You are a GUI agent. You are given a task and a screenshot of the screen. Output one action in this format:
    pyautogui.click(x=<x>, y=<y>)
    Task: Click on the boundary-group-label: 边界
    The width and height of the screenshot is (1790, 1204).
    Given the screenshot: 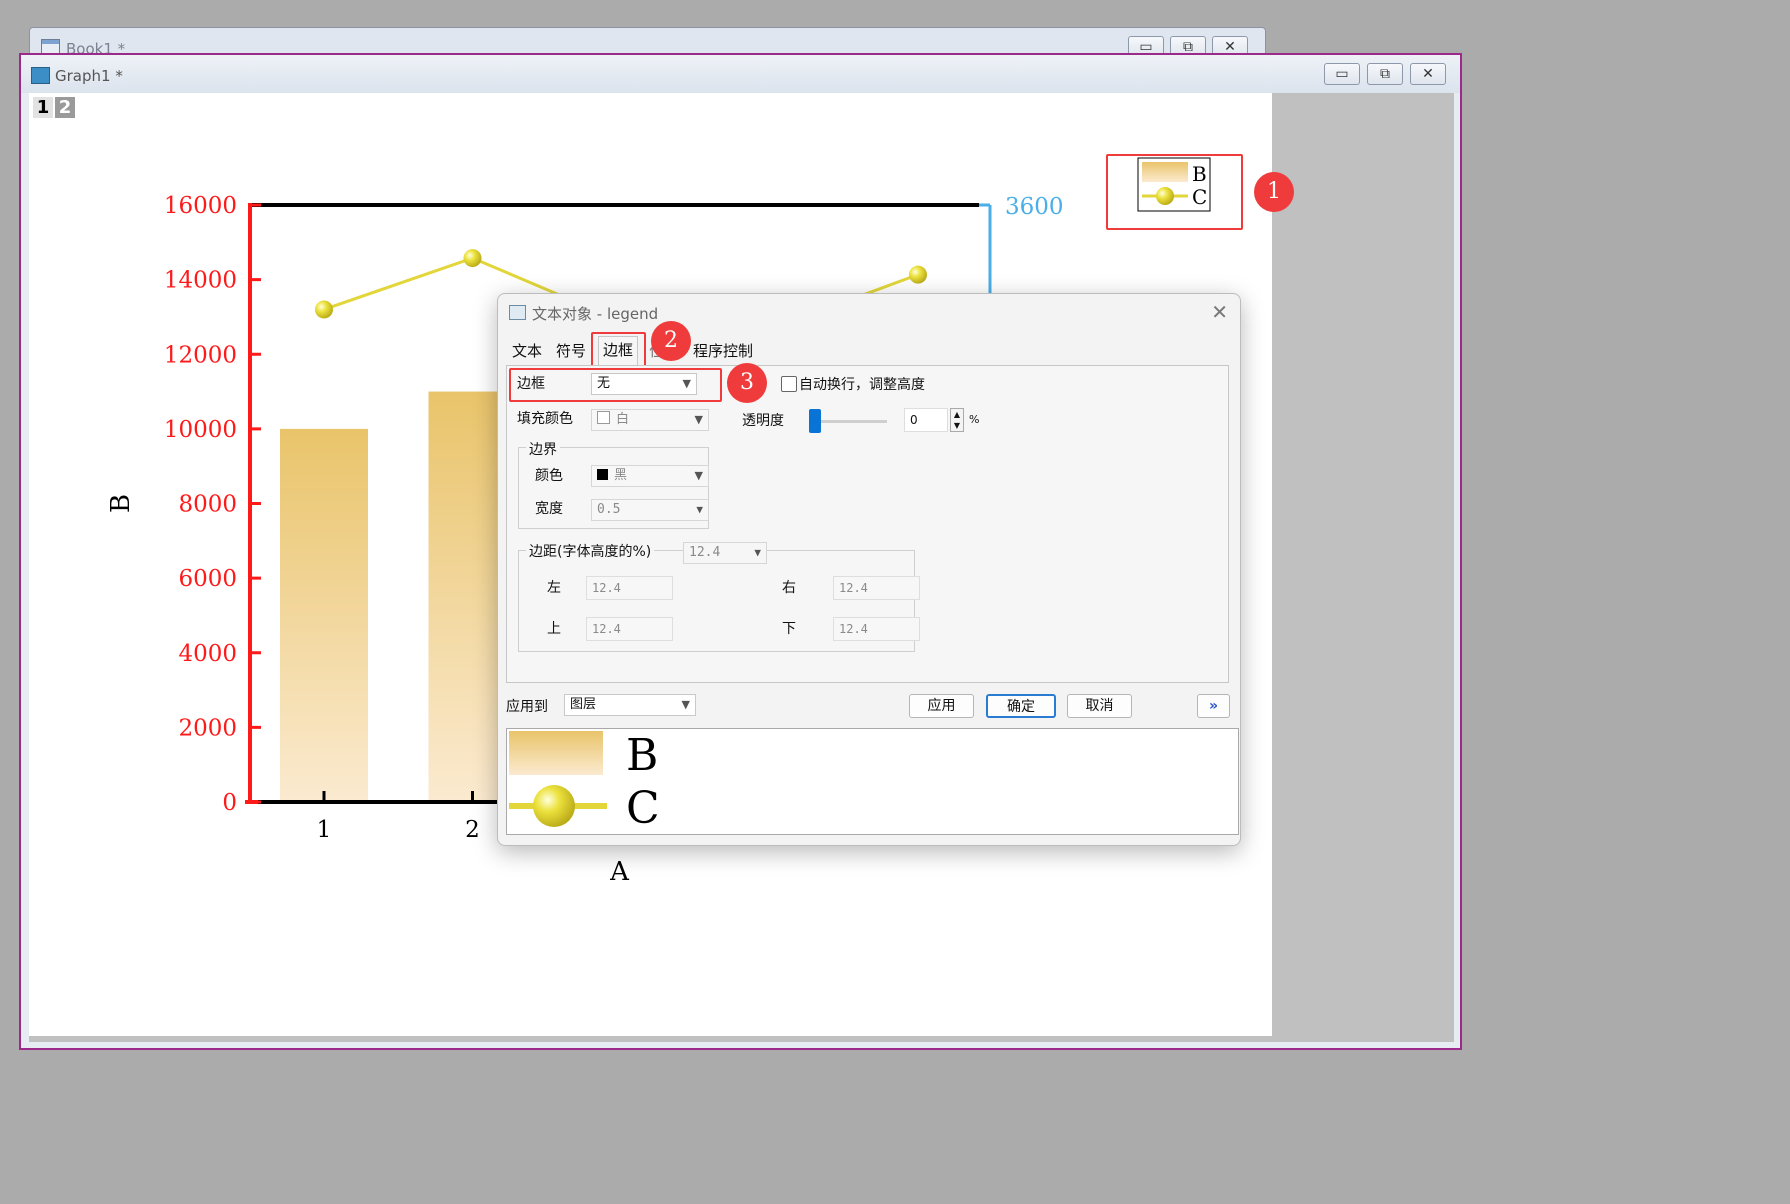 What is the action you would take?
    pyautogui.click(x=543, y=449)
    